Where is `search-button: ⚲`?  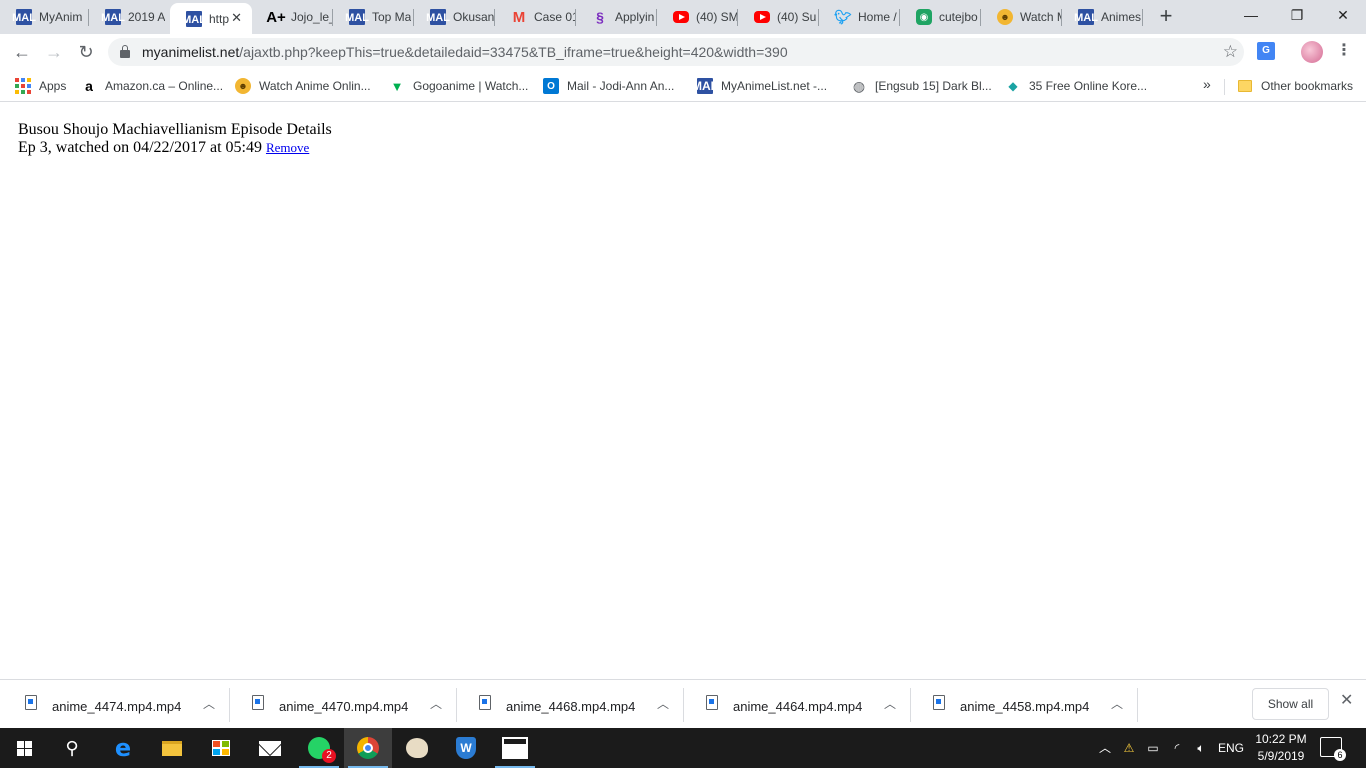
search-button: ⚲ is located at coordinates (72, 748).